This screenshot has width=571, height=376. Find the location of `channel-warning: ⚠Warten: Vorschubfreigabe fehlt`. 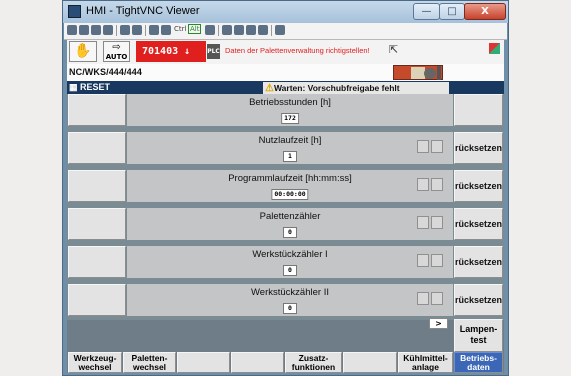

channel-warning: ⚠Warten: Vorschubfreigabe fehlt is located at coordinates (356, 88).